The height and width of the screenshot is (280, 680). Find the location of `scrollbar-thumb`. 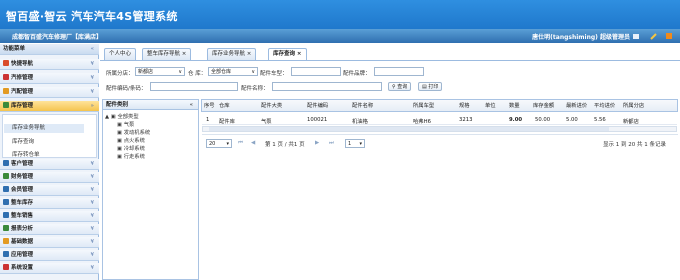

scrollbar-thumb is located at coordinates (409, 129).